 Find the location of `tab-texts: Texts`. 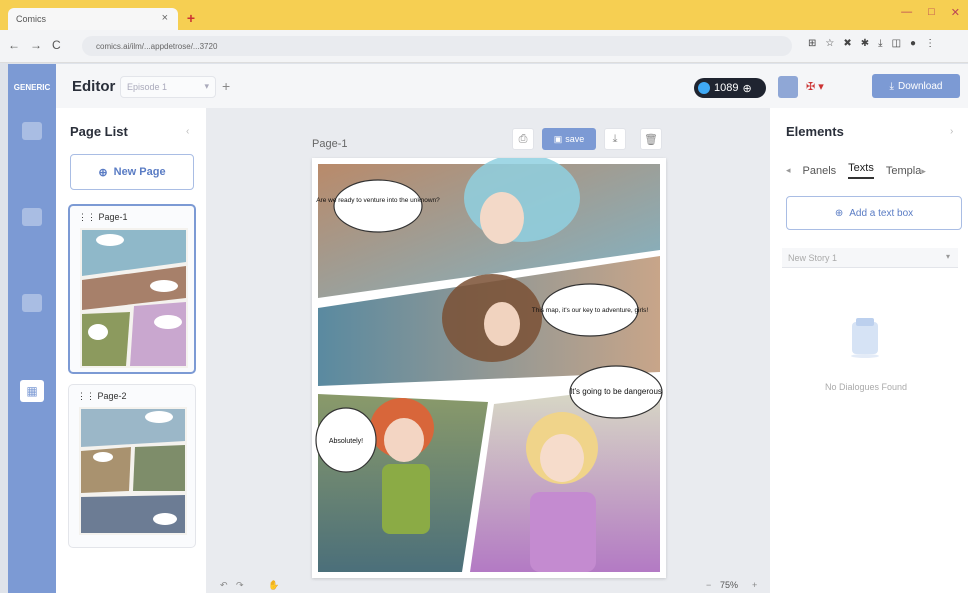

tab-texts: Texts is located at coordinates (861, 170).